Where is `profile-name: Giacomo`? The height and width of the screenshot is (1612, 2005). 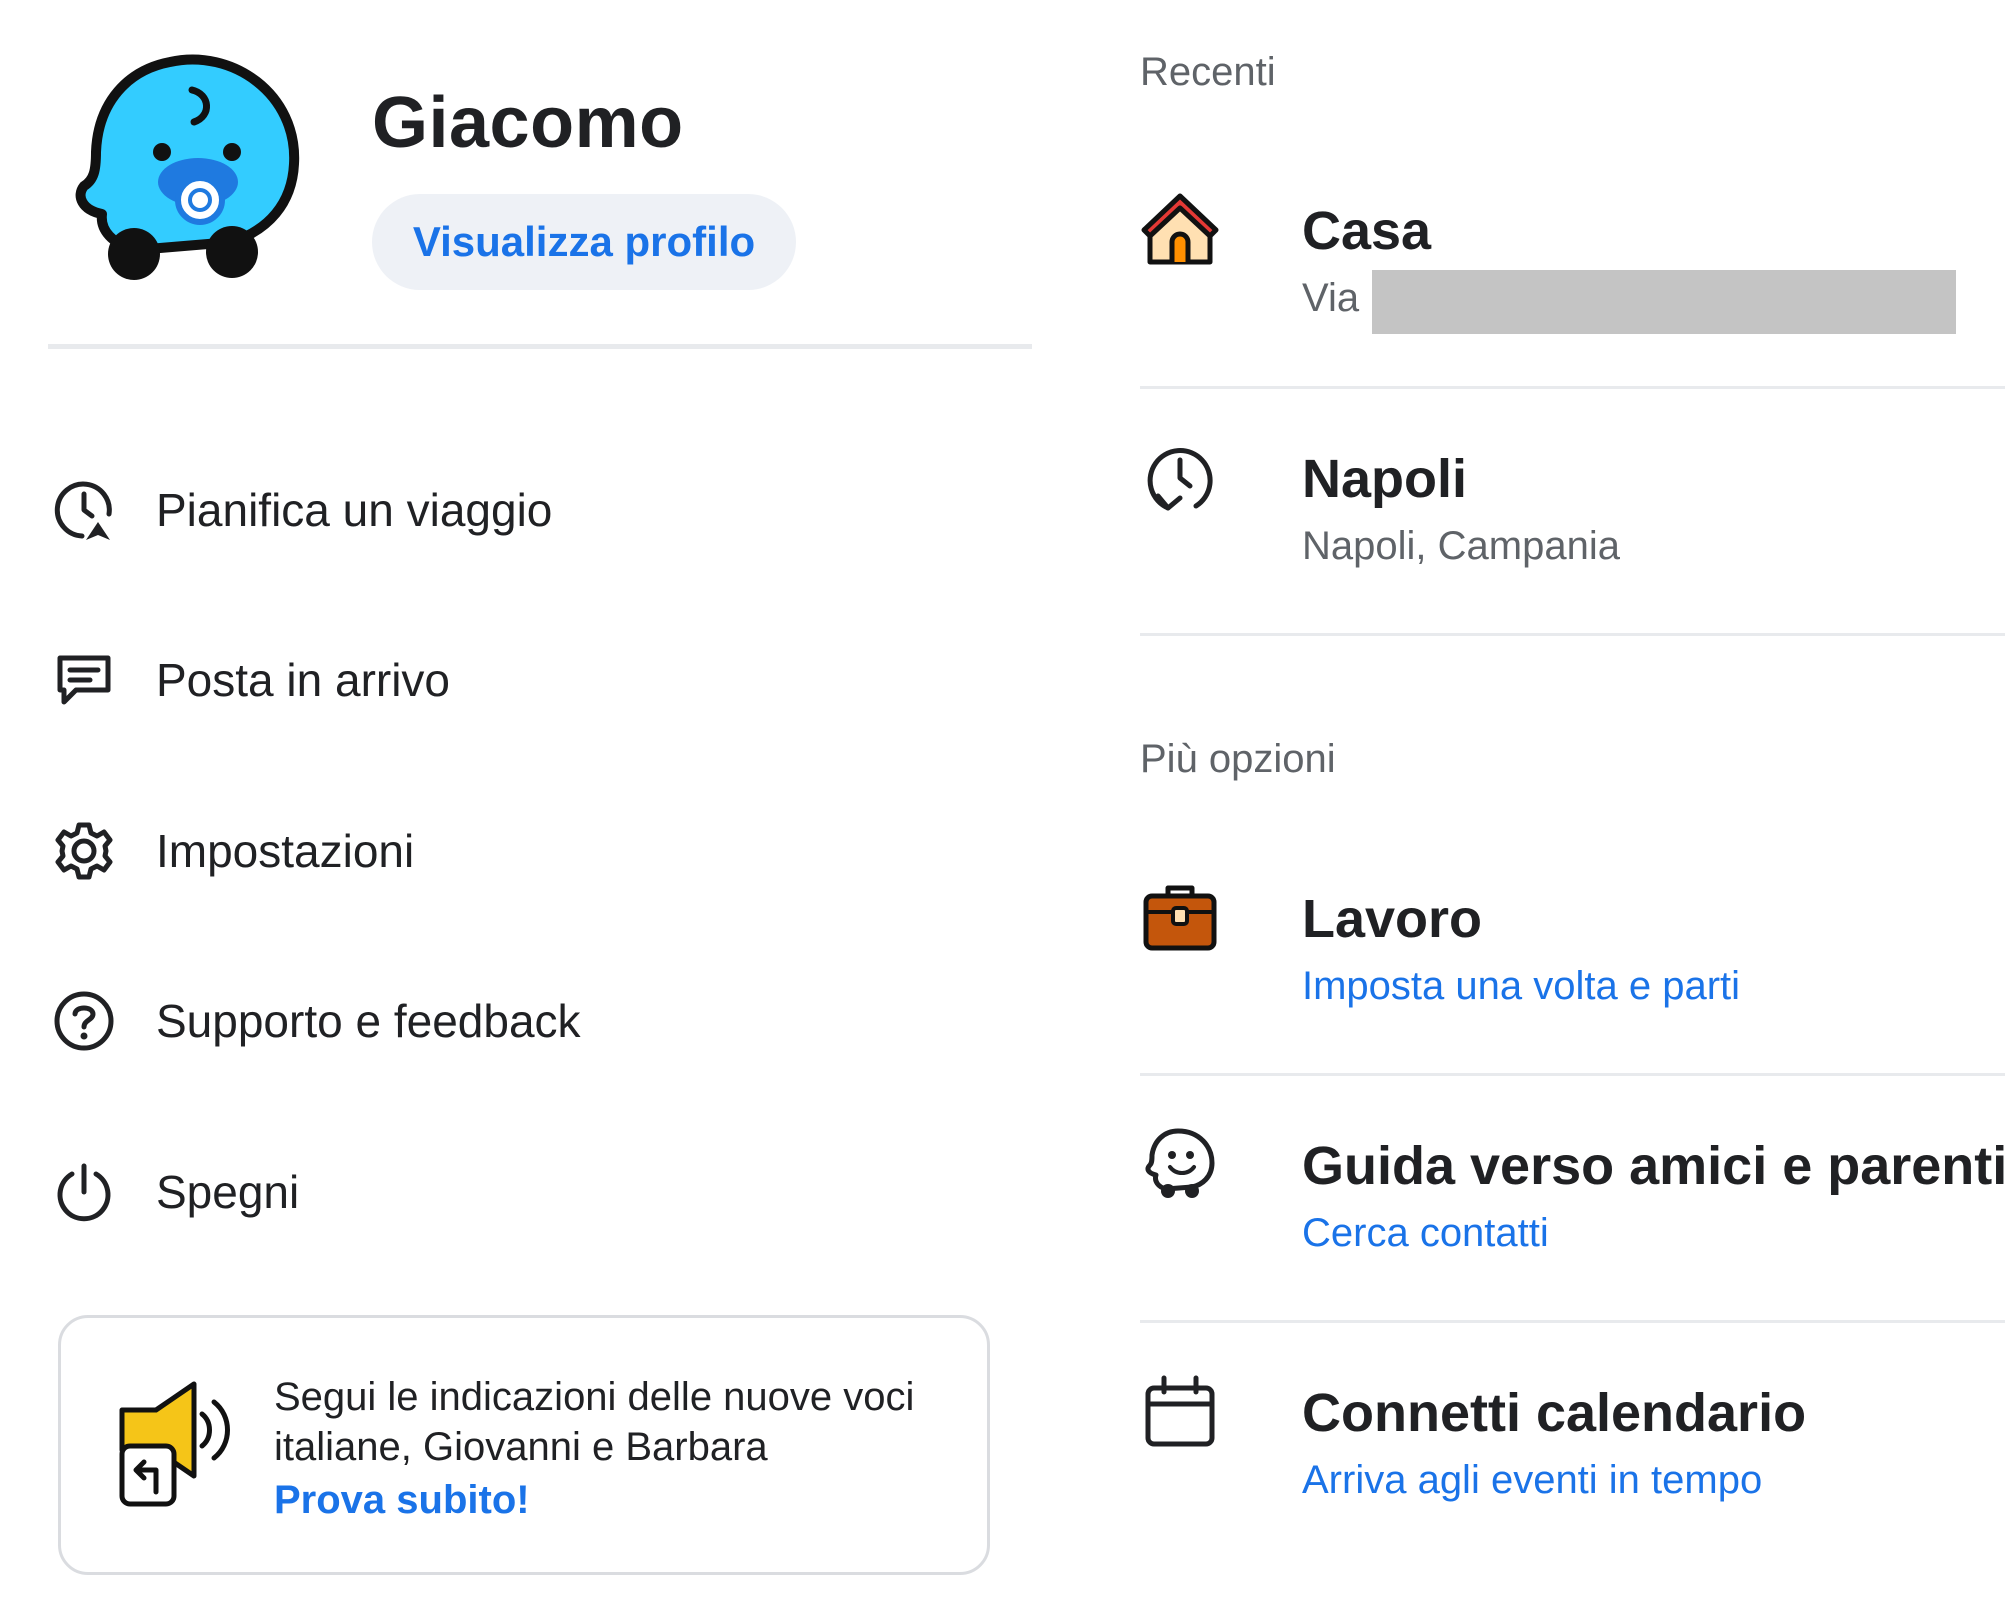
profile-name: Giacomo is located at coordinates (528, 123).